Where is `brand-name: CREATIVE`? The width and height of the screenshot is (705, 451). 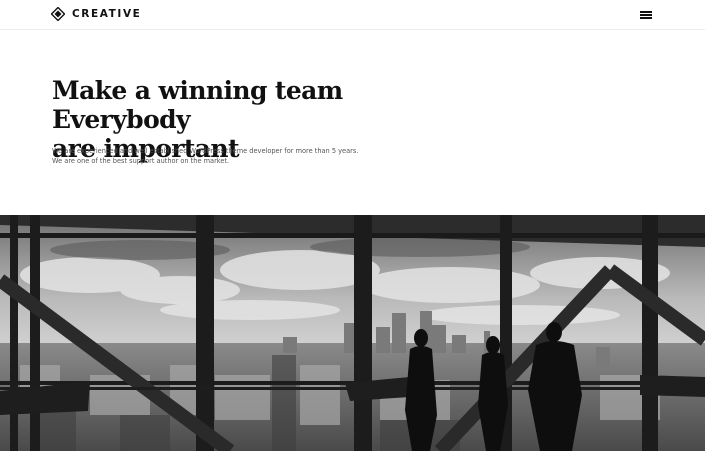 brand-name: CREATIVE is located at coordinates (107, 14).